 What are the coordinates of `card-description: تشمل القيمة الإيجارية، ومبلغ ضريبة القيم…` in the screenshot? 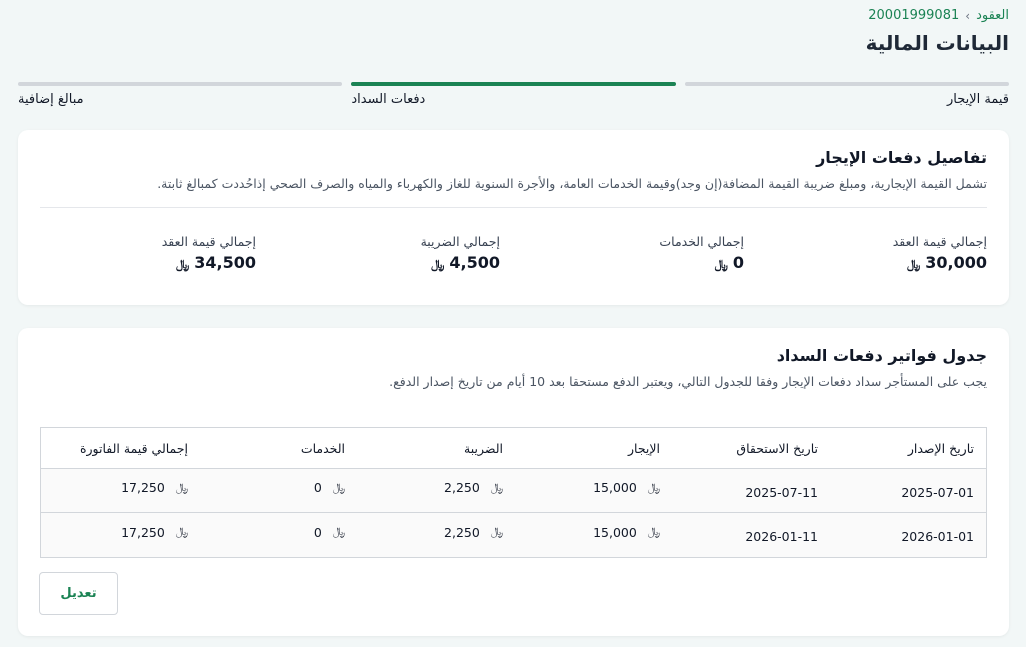 It's located at (572, 183).